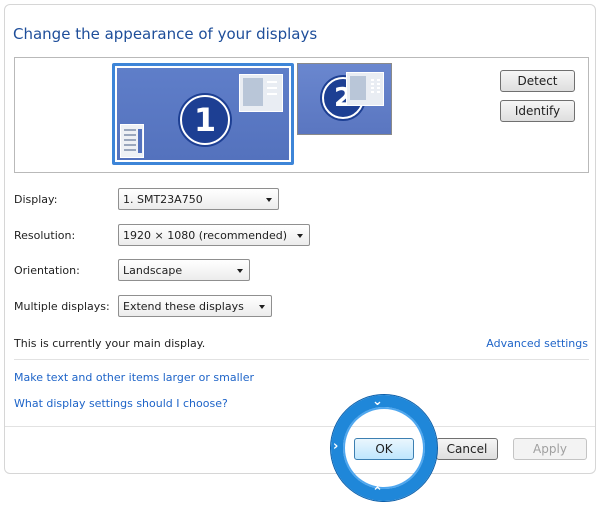 This screenshot has width=600, height=523. Describe the element at coordinates (419, 446) in the screenshot. I see `chevron-left-icon: ‹` at that location.